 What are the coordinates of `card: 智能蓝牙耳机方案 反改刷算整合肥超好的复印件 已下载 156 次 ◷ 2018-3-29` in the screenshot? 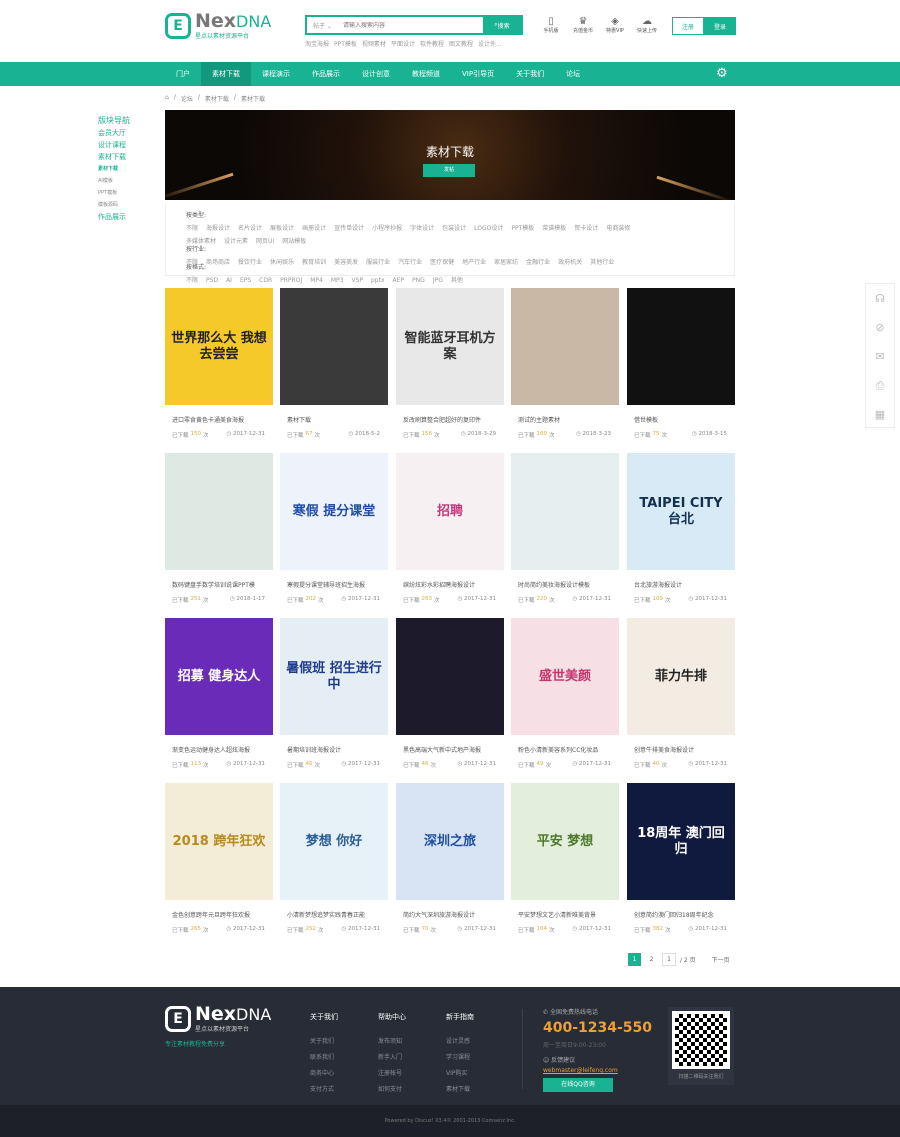 It's located at (450, 365).